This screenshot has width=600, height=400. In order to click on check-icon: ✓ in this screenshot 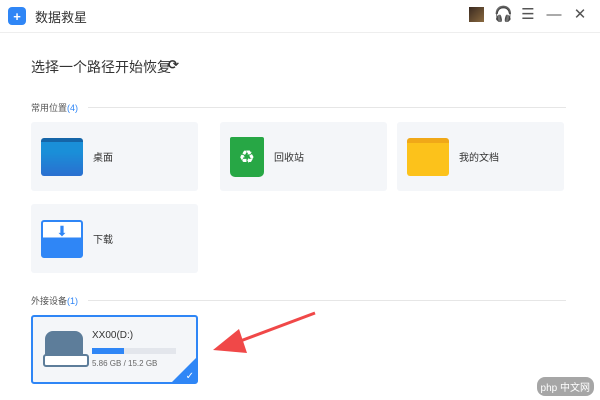, I will do `click(189, 376)`.